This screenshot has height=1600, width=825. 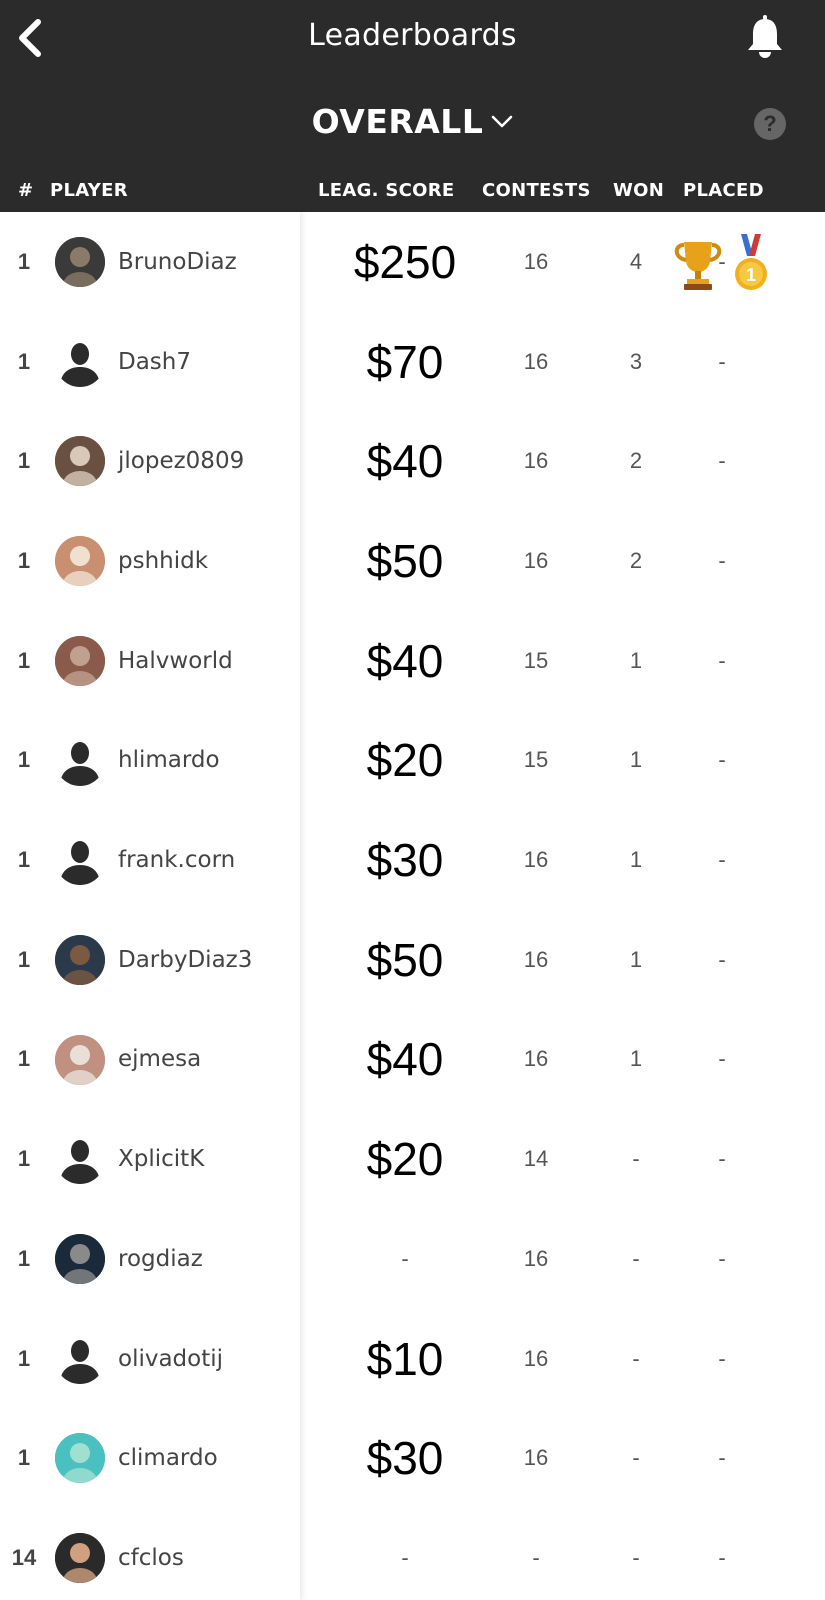 I want to click on trophy-icon, so click(x=698, y=266).